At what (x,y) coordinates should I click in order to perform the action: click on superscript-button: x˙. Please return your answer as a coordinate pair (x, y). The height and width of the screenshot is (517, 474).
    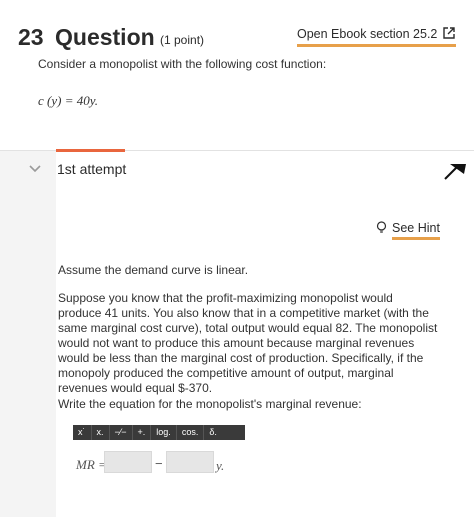
    Looking at the image, I should click on (82, 432).